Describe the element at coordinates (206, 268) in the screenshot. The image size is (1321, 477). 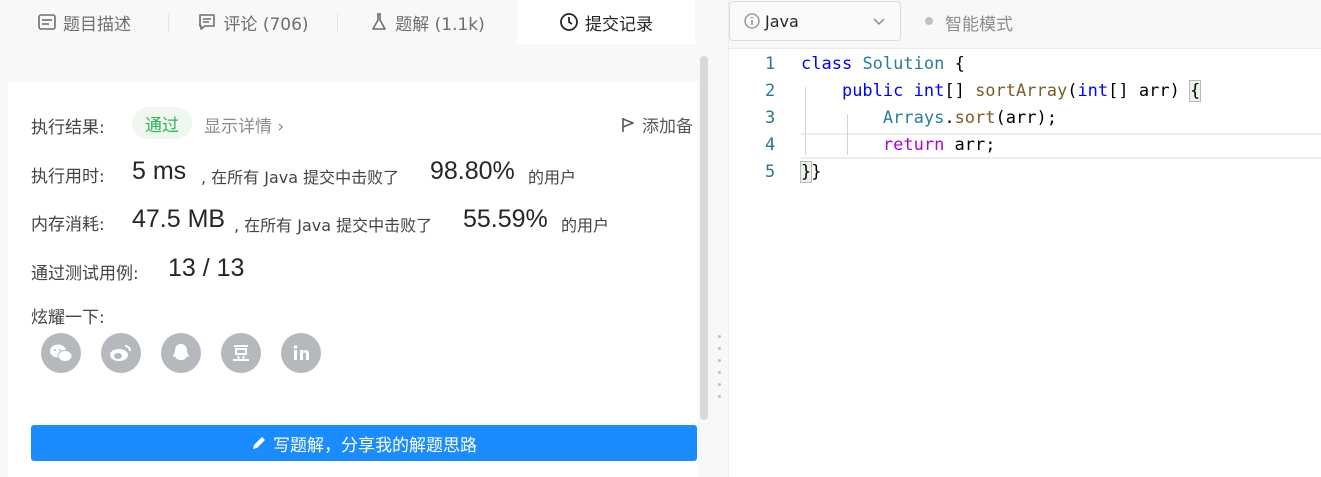
I see `testcases-value: 13 / 13` at that location.